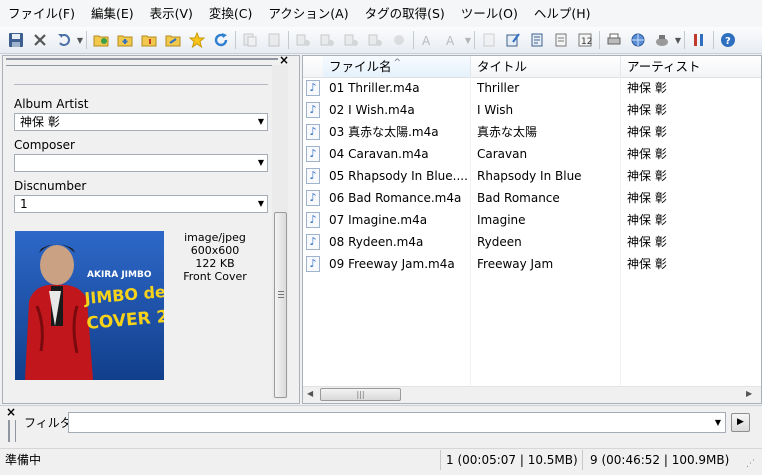  Describe the element at coordinates (16, 40) in the screenshot. I see `save-icon` at that location.